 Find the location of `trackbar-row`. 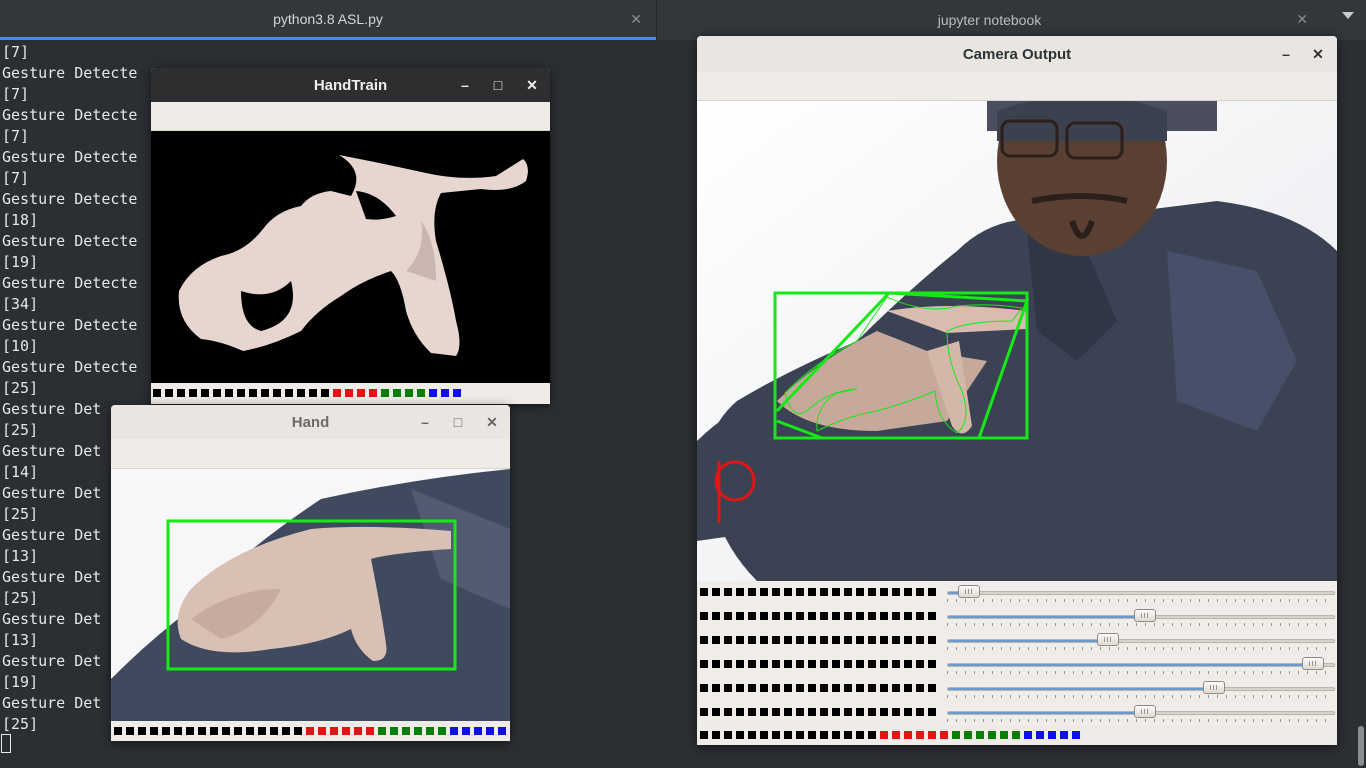

trackbar-row is located at coordinates (1017, 593).